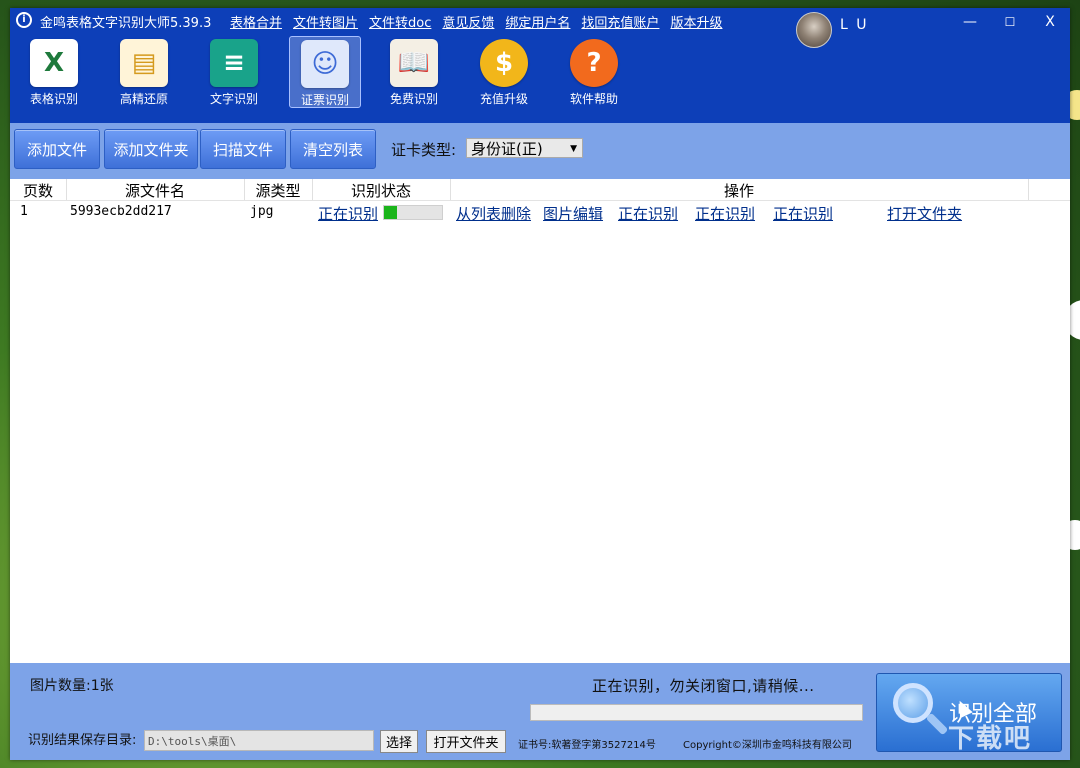  Describe the element at coordinates (493, 213) in the screenshot. I see `delete-from-list-link: 从列表删除` at that location.